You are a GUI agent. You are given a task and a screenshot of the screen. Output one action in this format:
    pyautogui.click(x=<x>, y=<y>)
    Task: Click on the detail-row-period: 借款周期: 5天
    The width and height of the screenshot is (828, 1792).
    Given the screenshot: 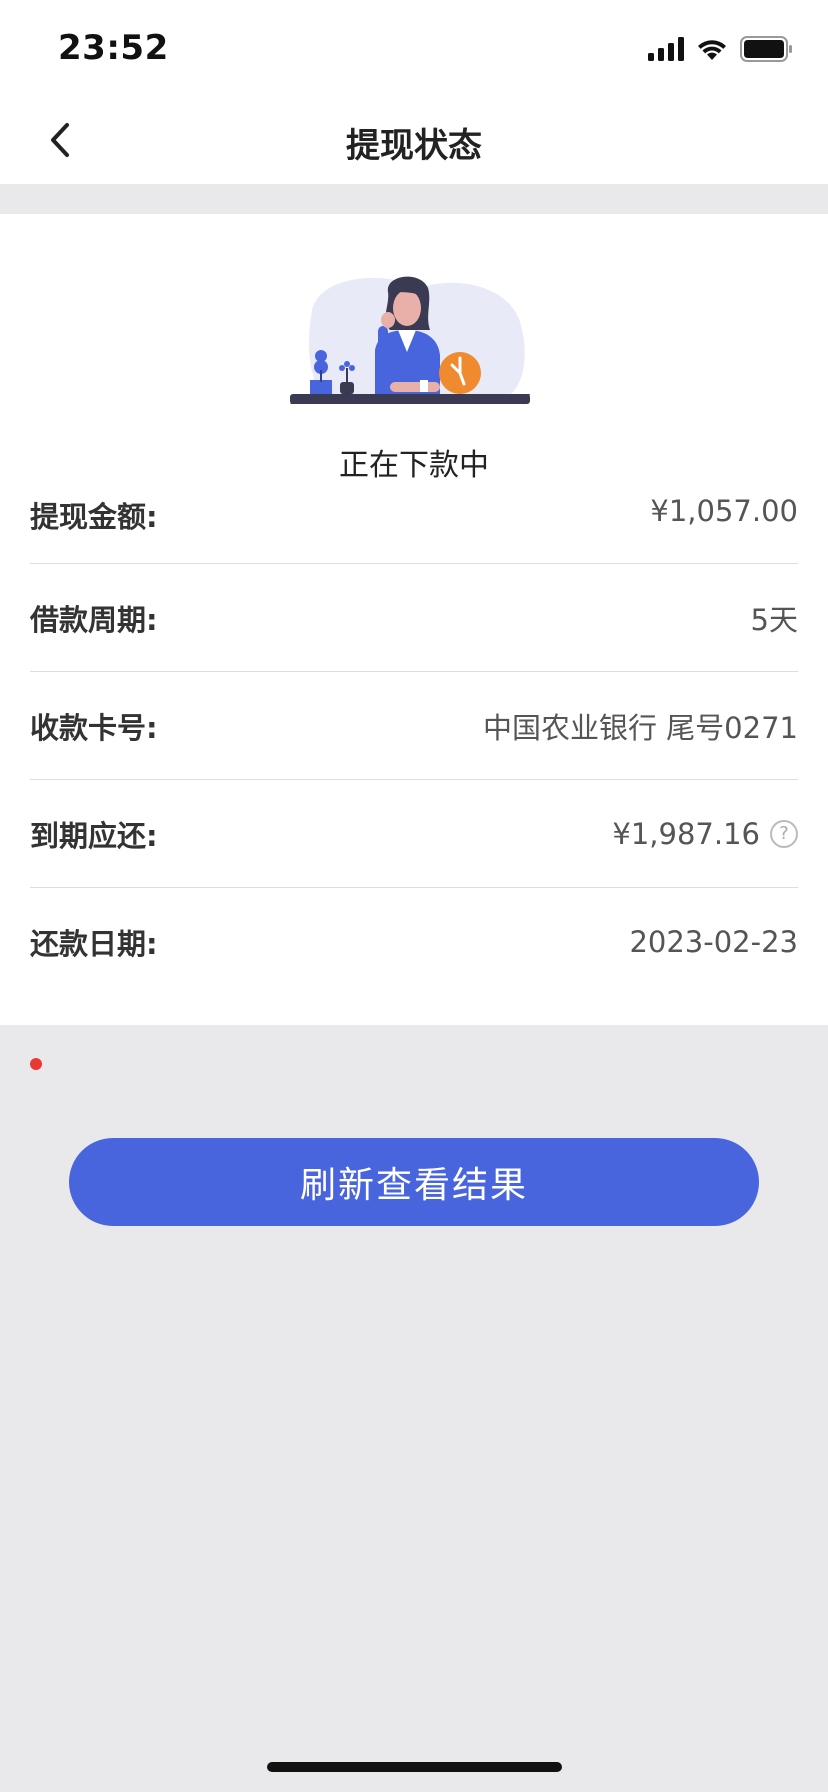 What is the action you would take?
    pyautogui.click(x=414, y=618)
    